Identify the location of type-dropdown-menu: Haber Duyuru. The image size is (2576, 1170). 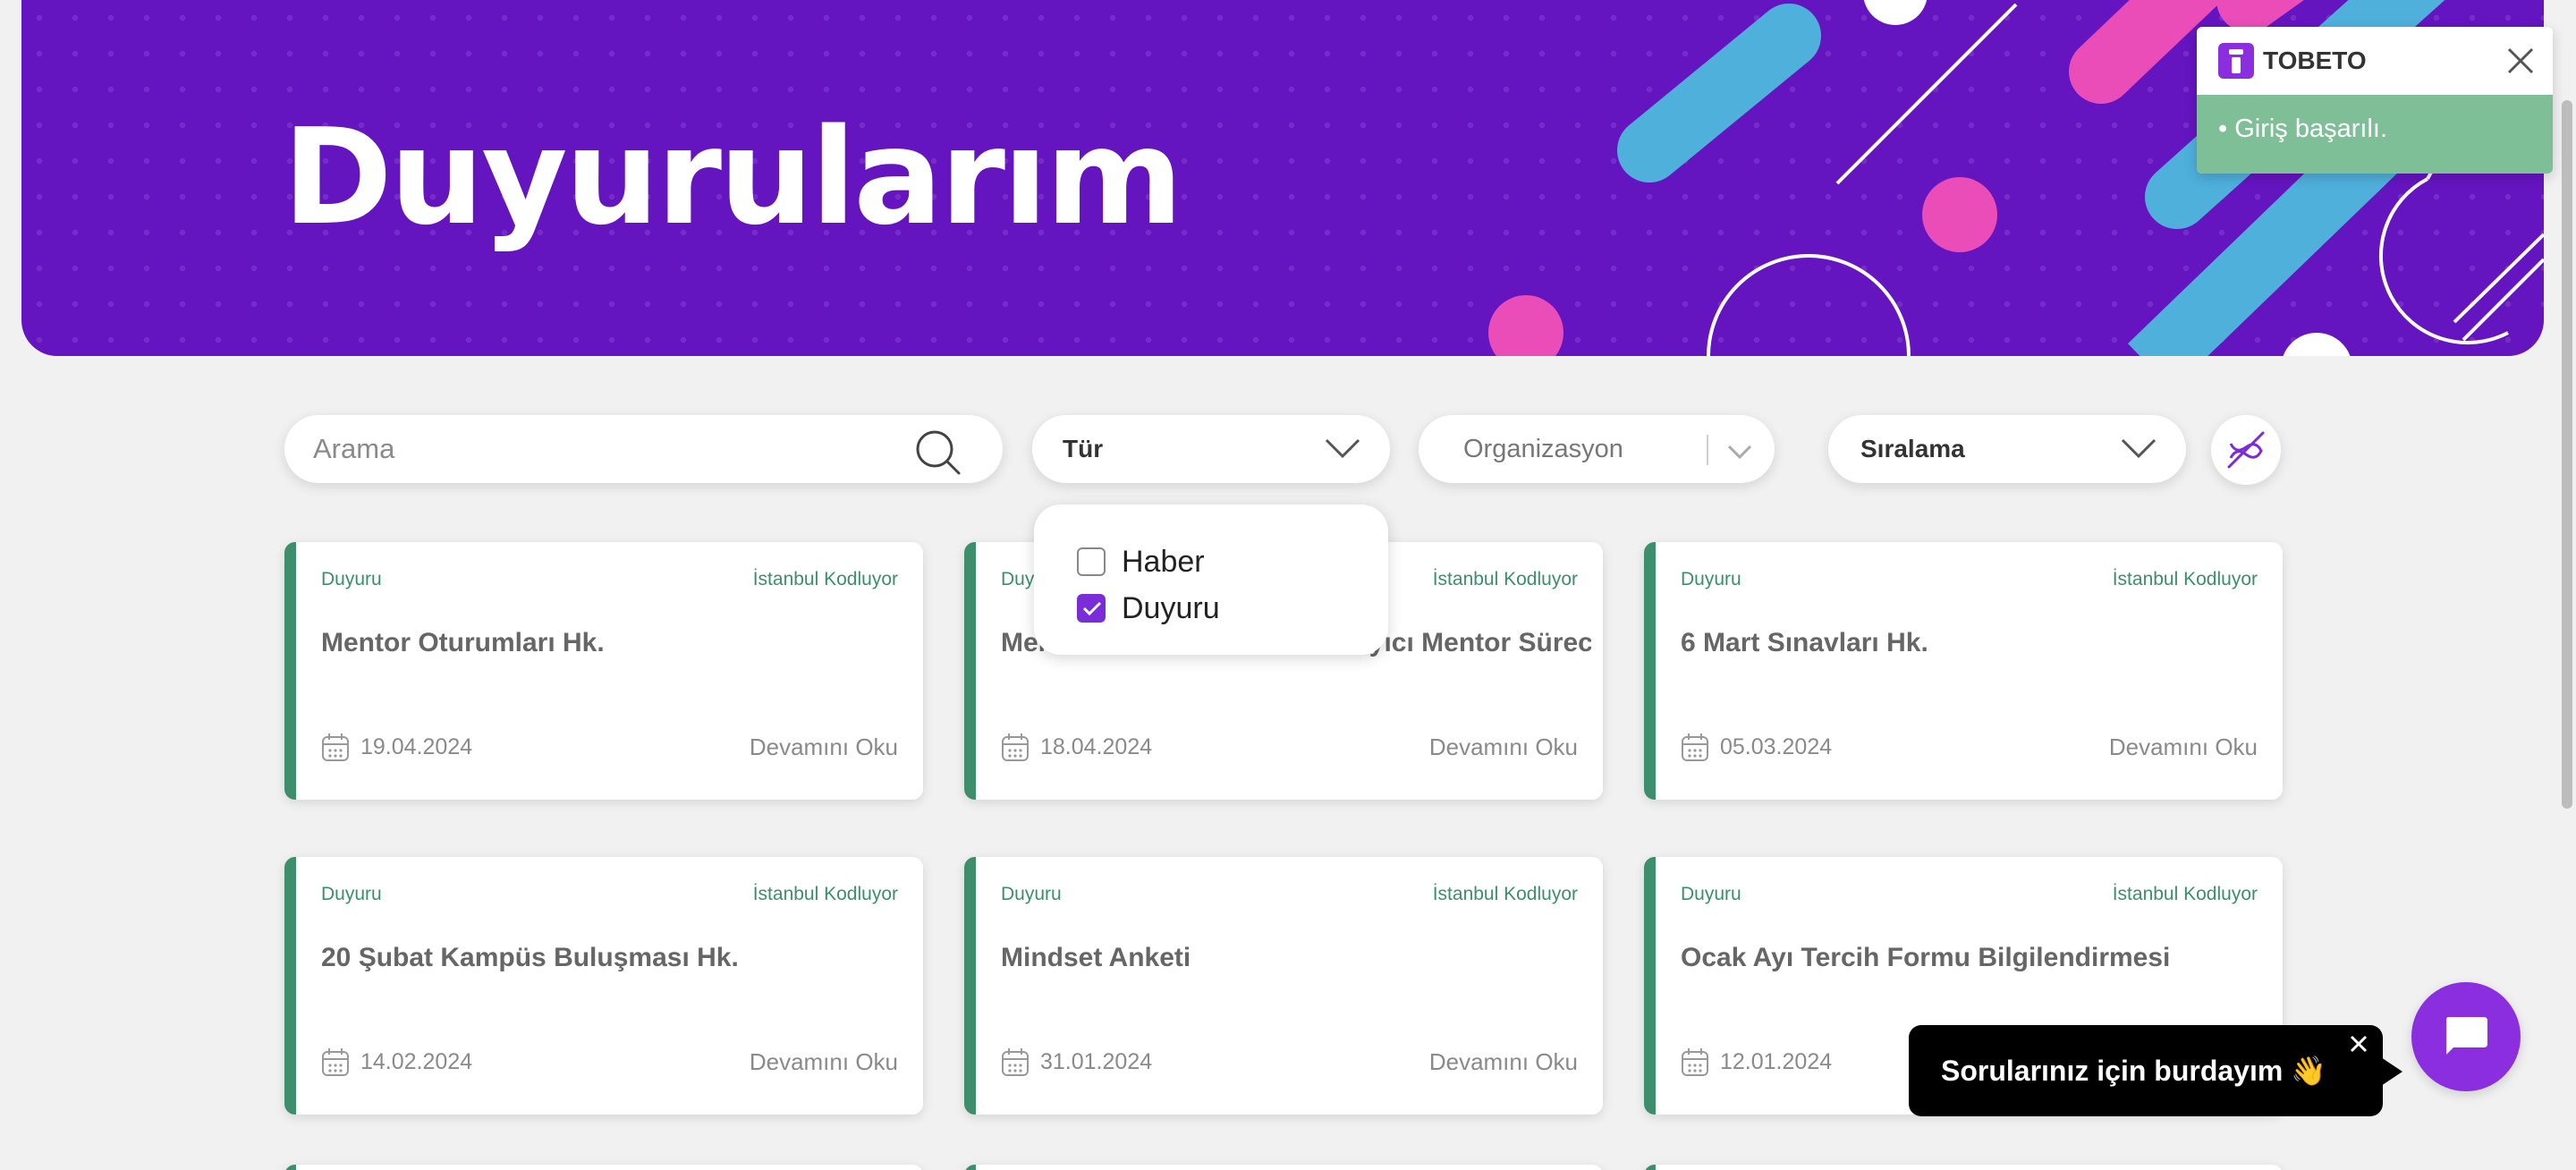
(1211, 579).